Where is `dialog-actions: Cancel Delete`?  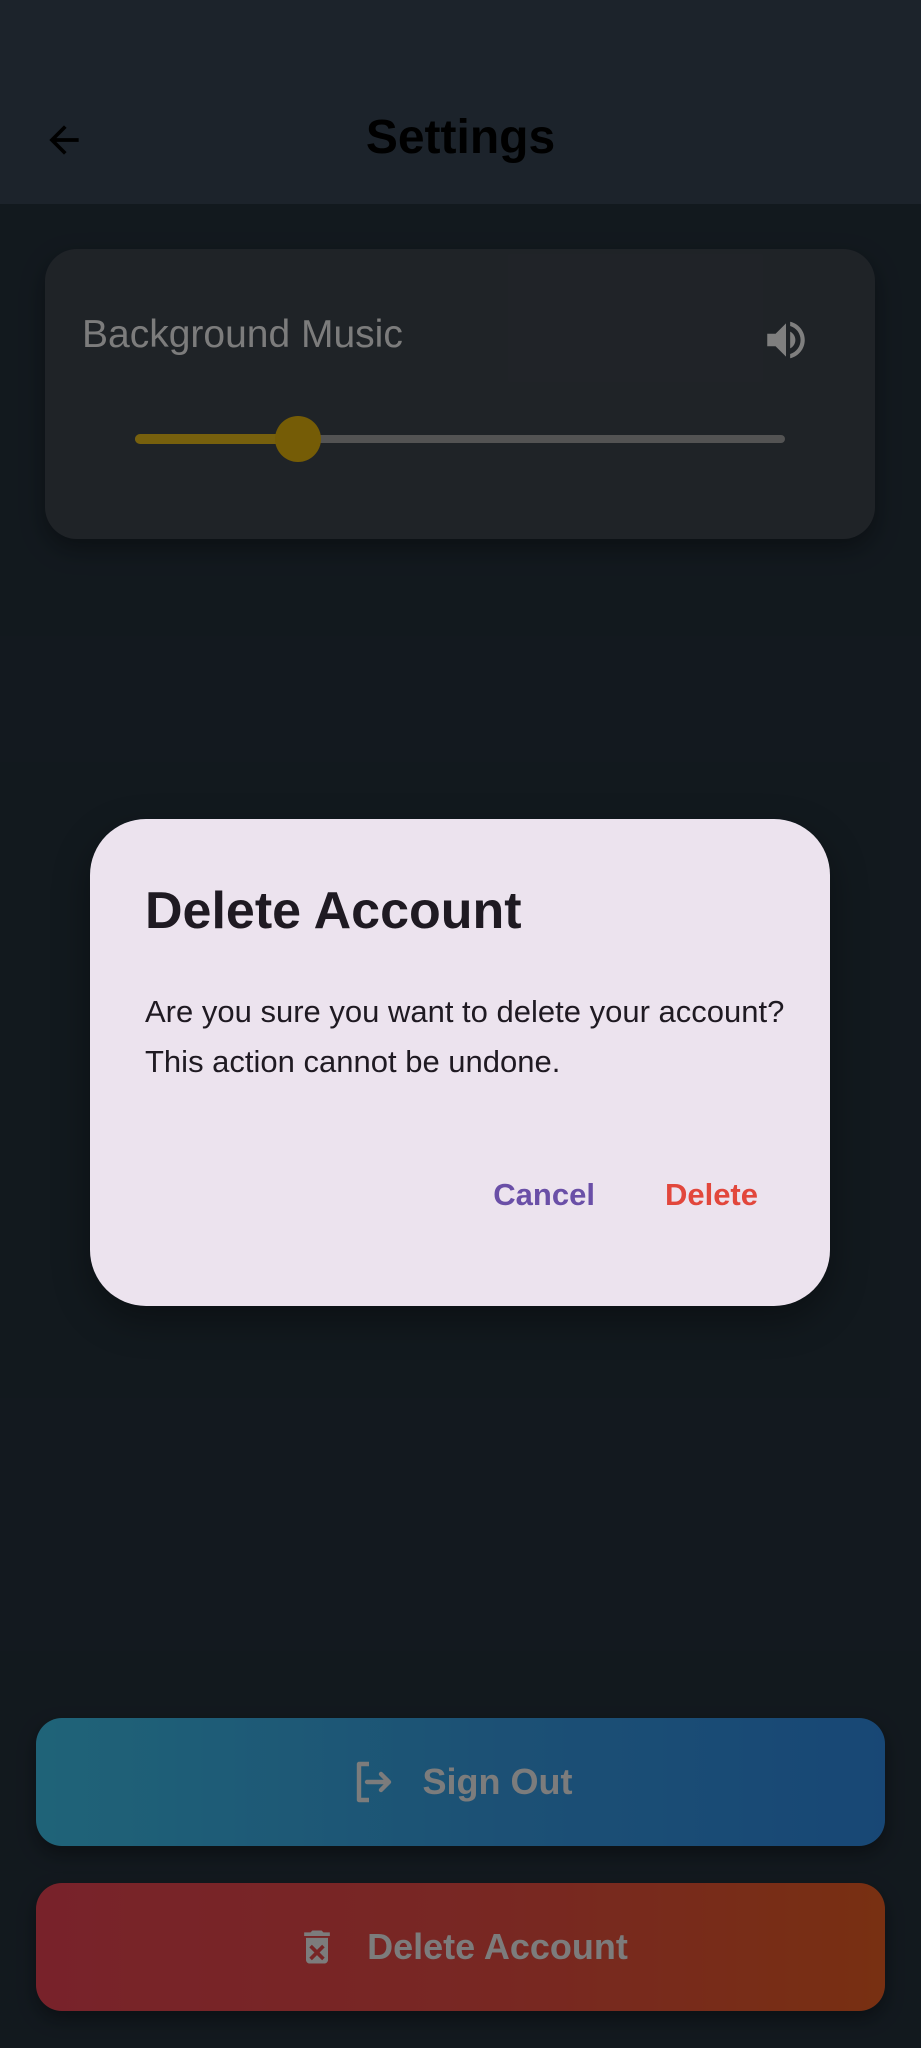
dialog-actions: Cancel Delete is located at coordinates (625, 1195).